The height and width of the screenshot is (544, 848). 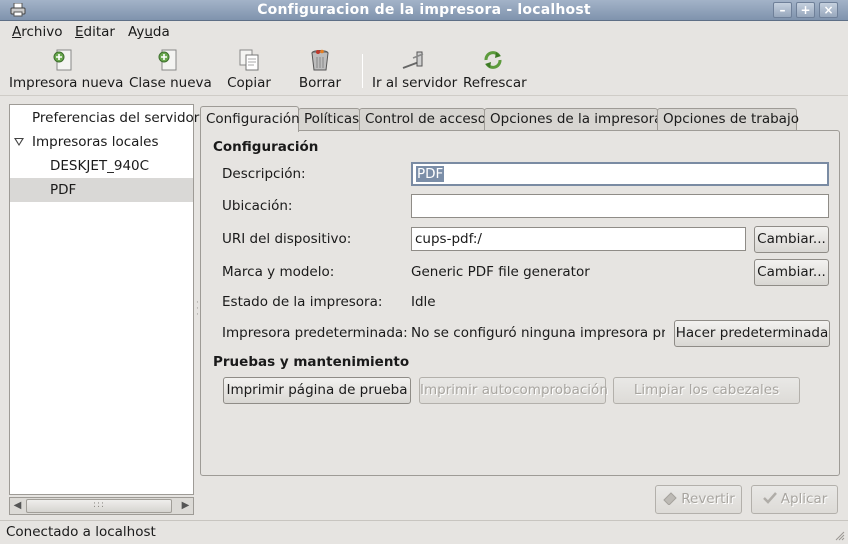 What do you see at coordinates (249, 60) in the screenshot?
I see `copy-icon` at bounding box center [249, 60].